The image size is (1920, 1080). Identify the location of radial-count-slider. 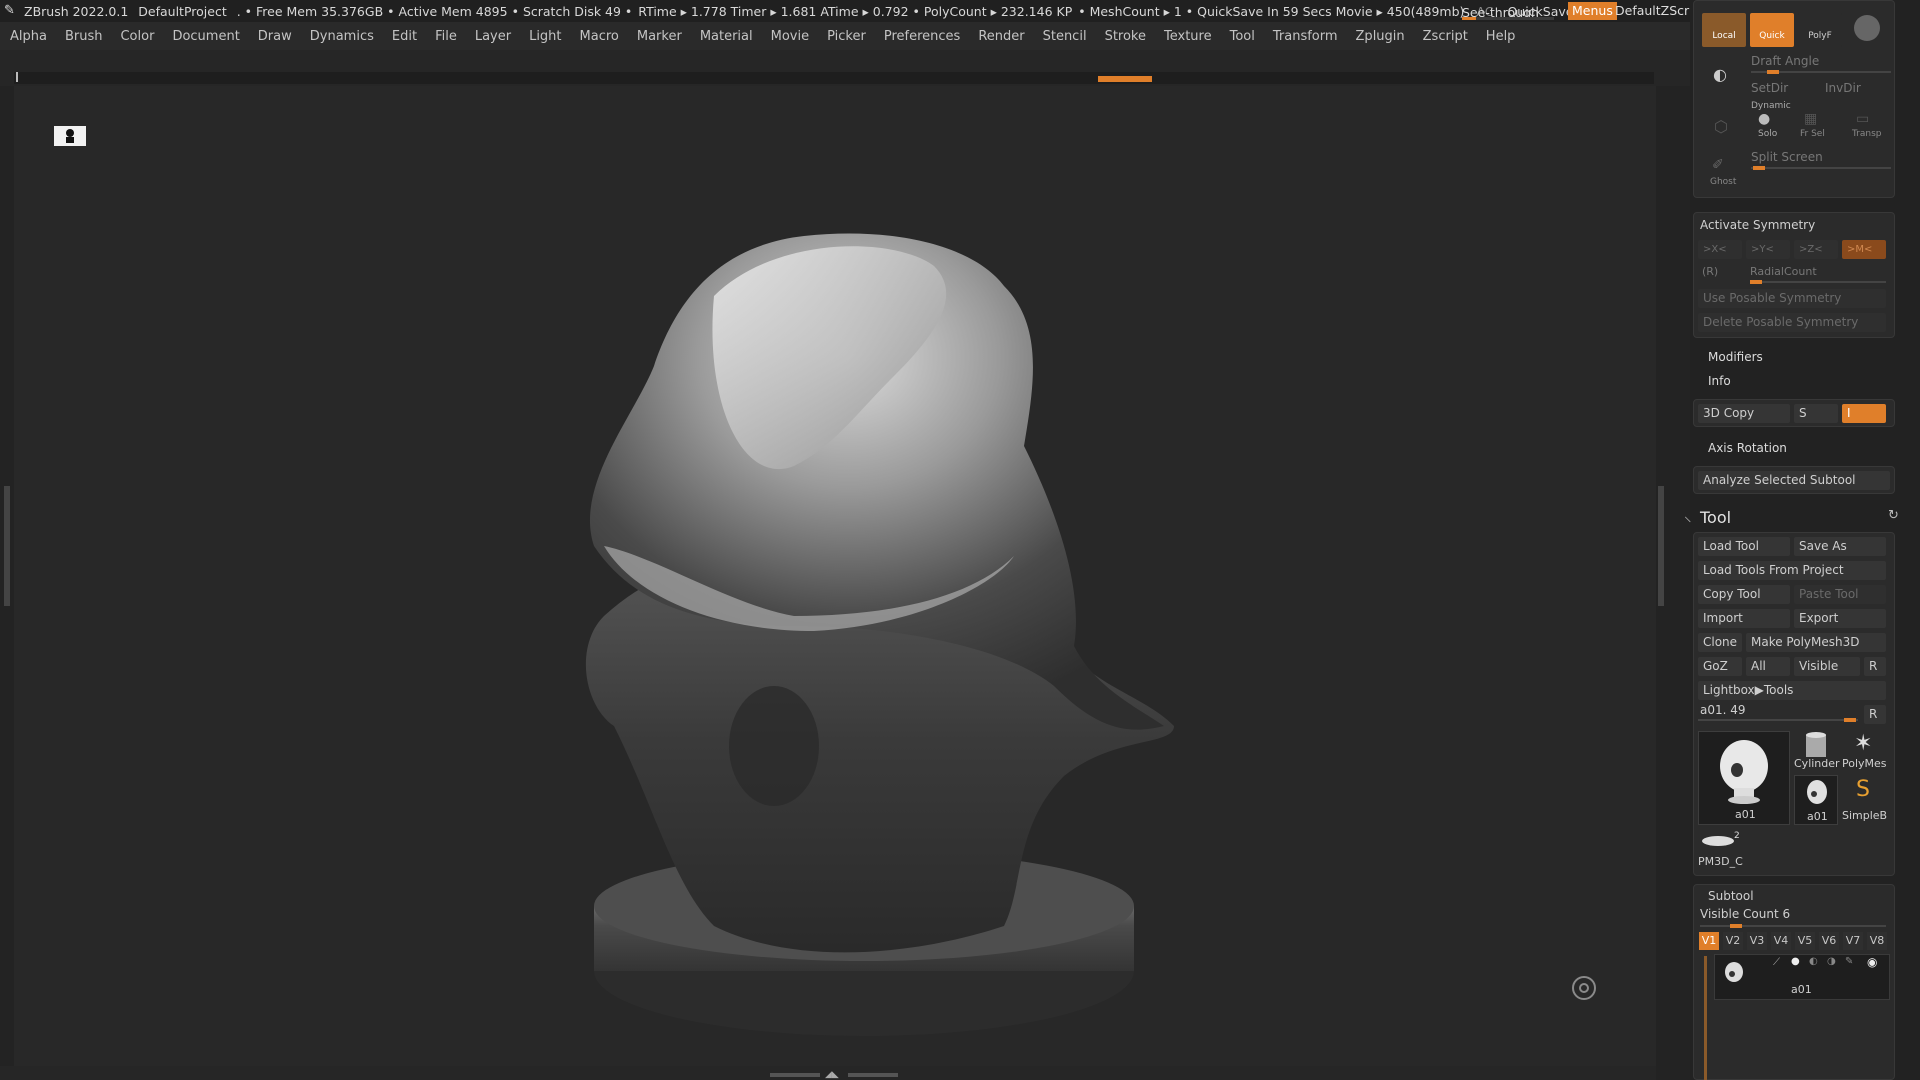
(1818, 282).